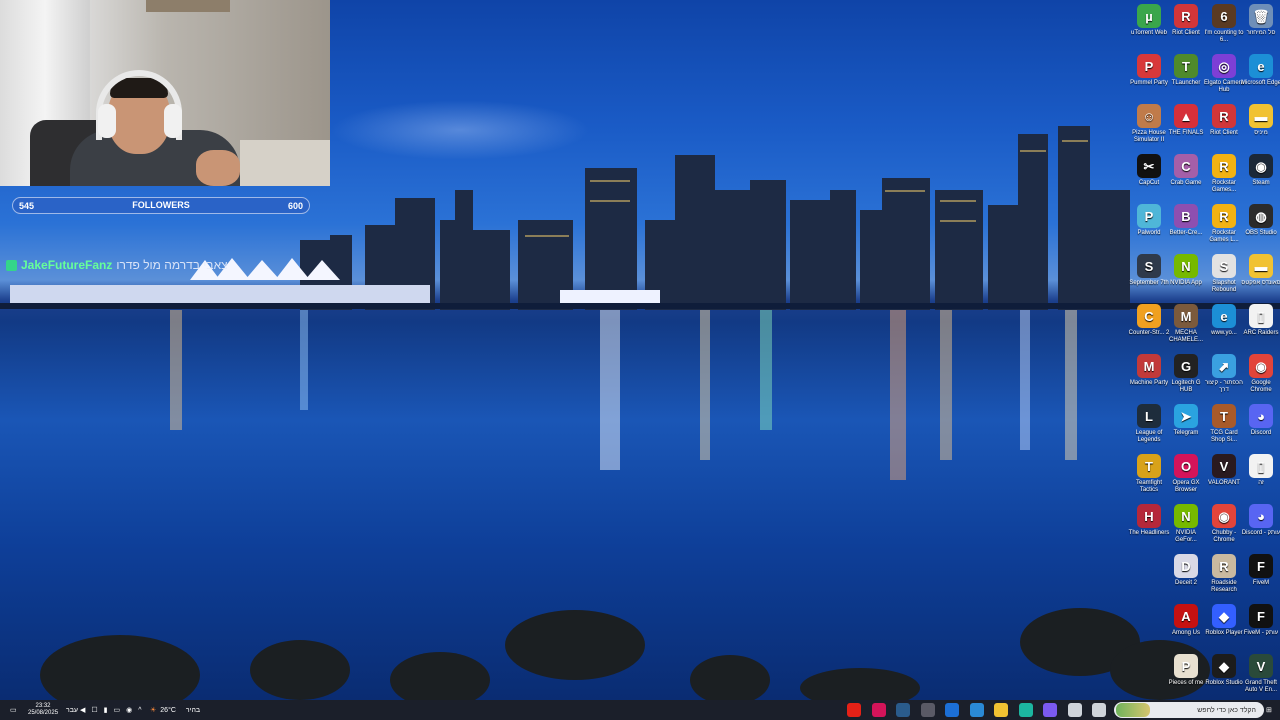 This screenshot has width=1280, height=720. What do you see at coordinates (1261, 216) in the screenshot?
I see `obs-icon: ◍` at bounding box center [1261, 216].